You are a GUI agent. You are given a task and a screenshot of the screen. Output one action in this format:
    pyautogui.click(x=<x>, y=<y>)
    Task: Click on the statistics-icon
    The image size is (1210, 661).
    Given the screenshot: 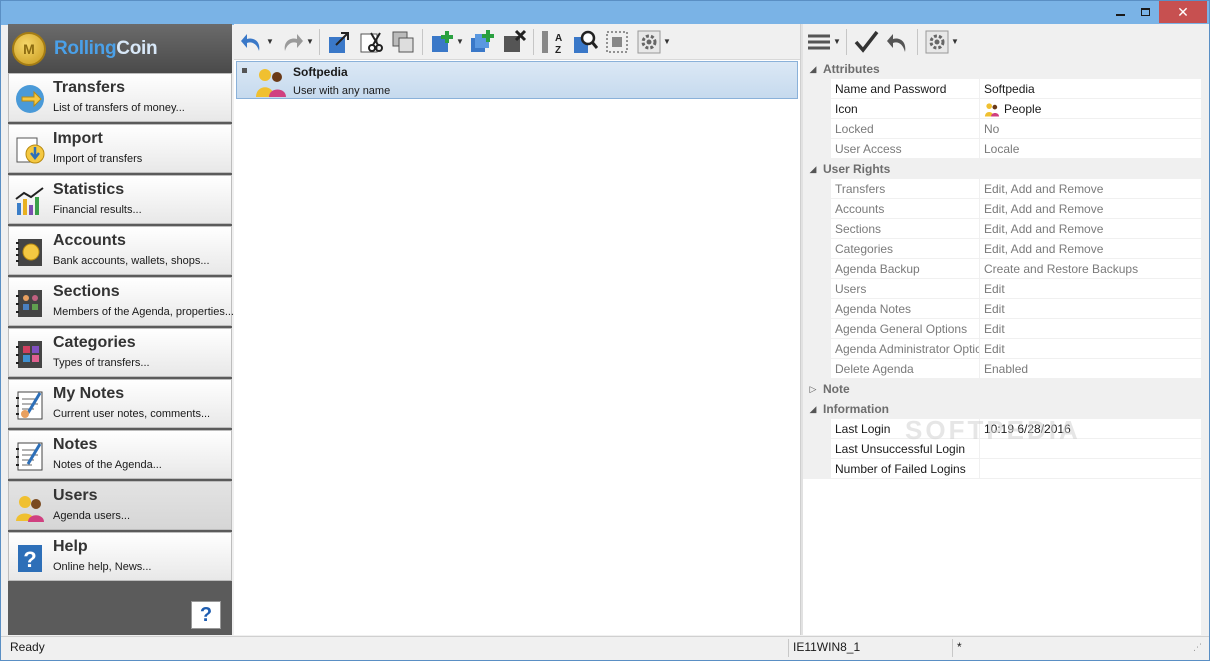 What is the action you would take?
    pyautogui.click(x=30, y=201)
    